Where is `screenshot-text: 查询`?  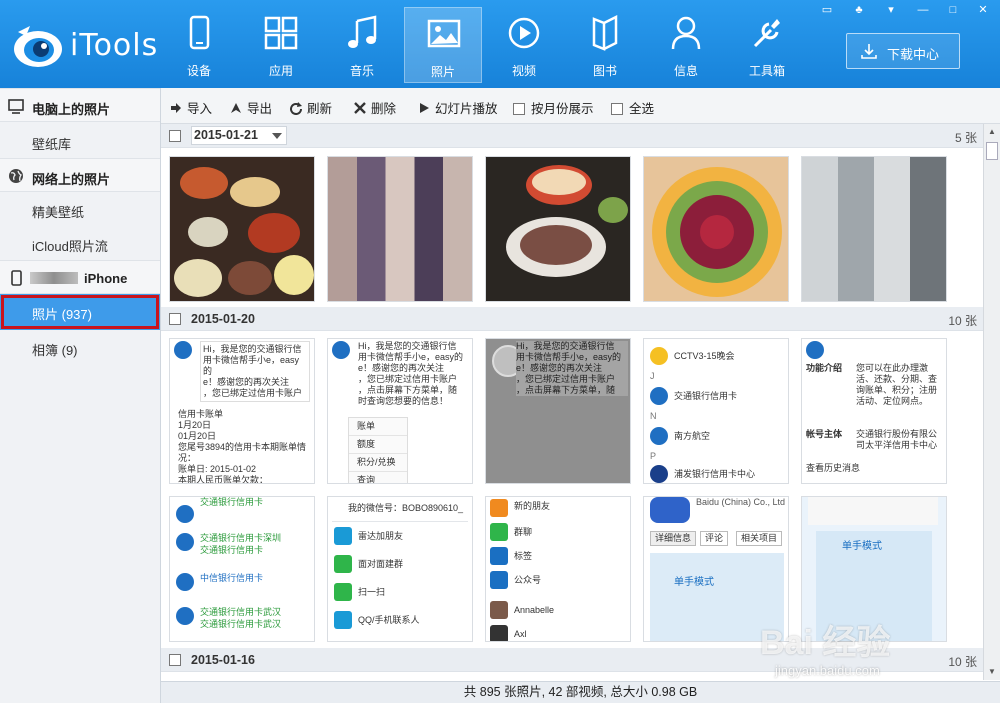
screenshot-text: 查询 is located at coordinates (366, 479).